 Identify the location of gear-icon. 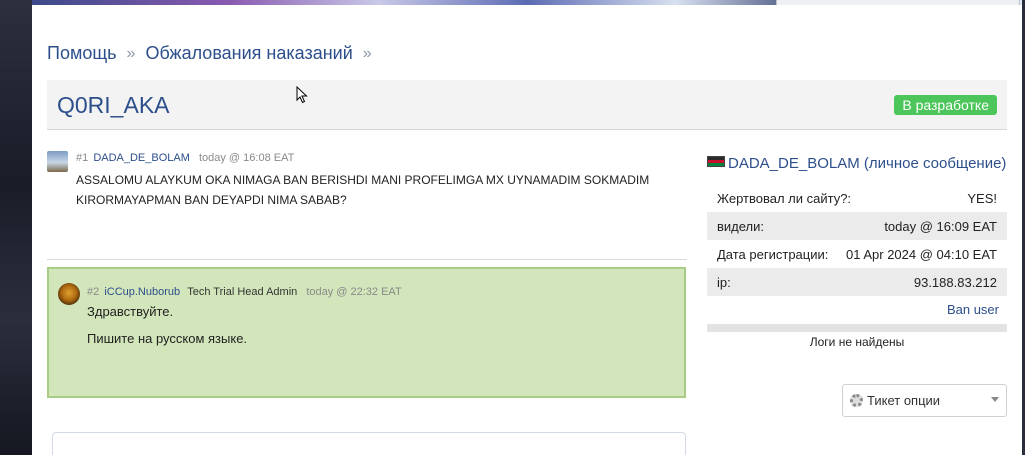
(856, 400).